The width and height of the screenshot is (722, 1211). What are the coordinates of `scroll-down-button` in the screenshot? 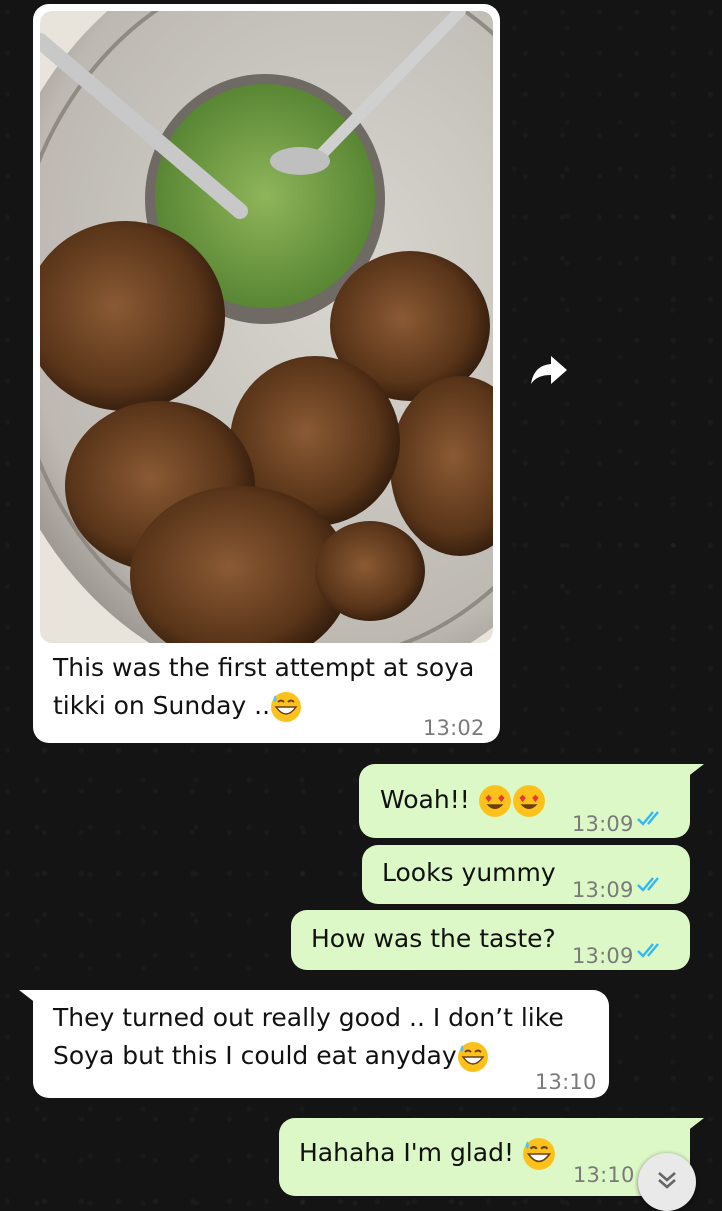 It's located at (667, 1182).